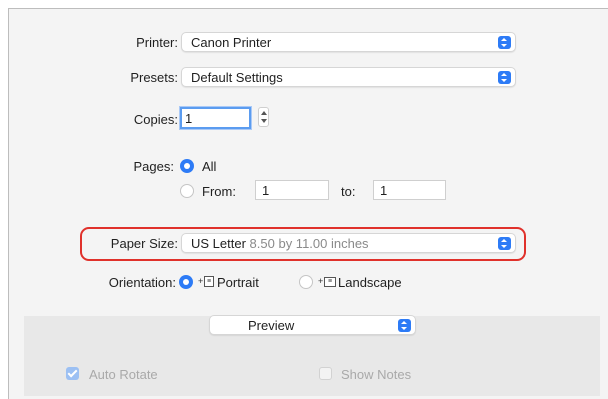  Describe the element at coordinates (292, 190) in the screenshot. I see `pages-from-field: 1` at that location.